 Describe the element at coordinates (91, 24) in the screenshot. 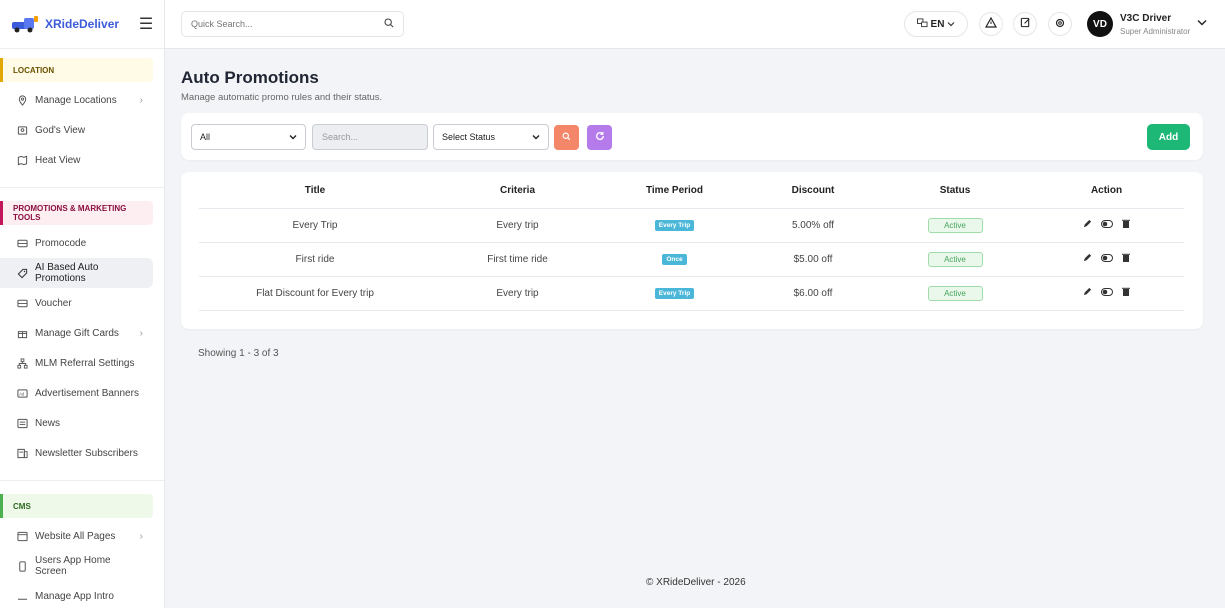

I see `brand-name: XRideDeliver` at that location.